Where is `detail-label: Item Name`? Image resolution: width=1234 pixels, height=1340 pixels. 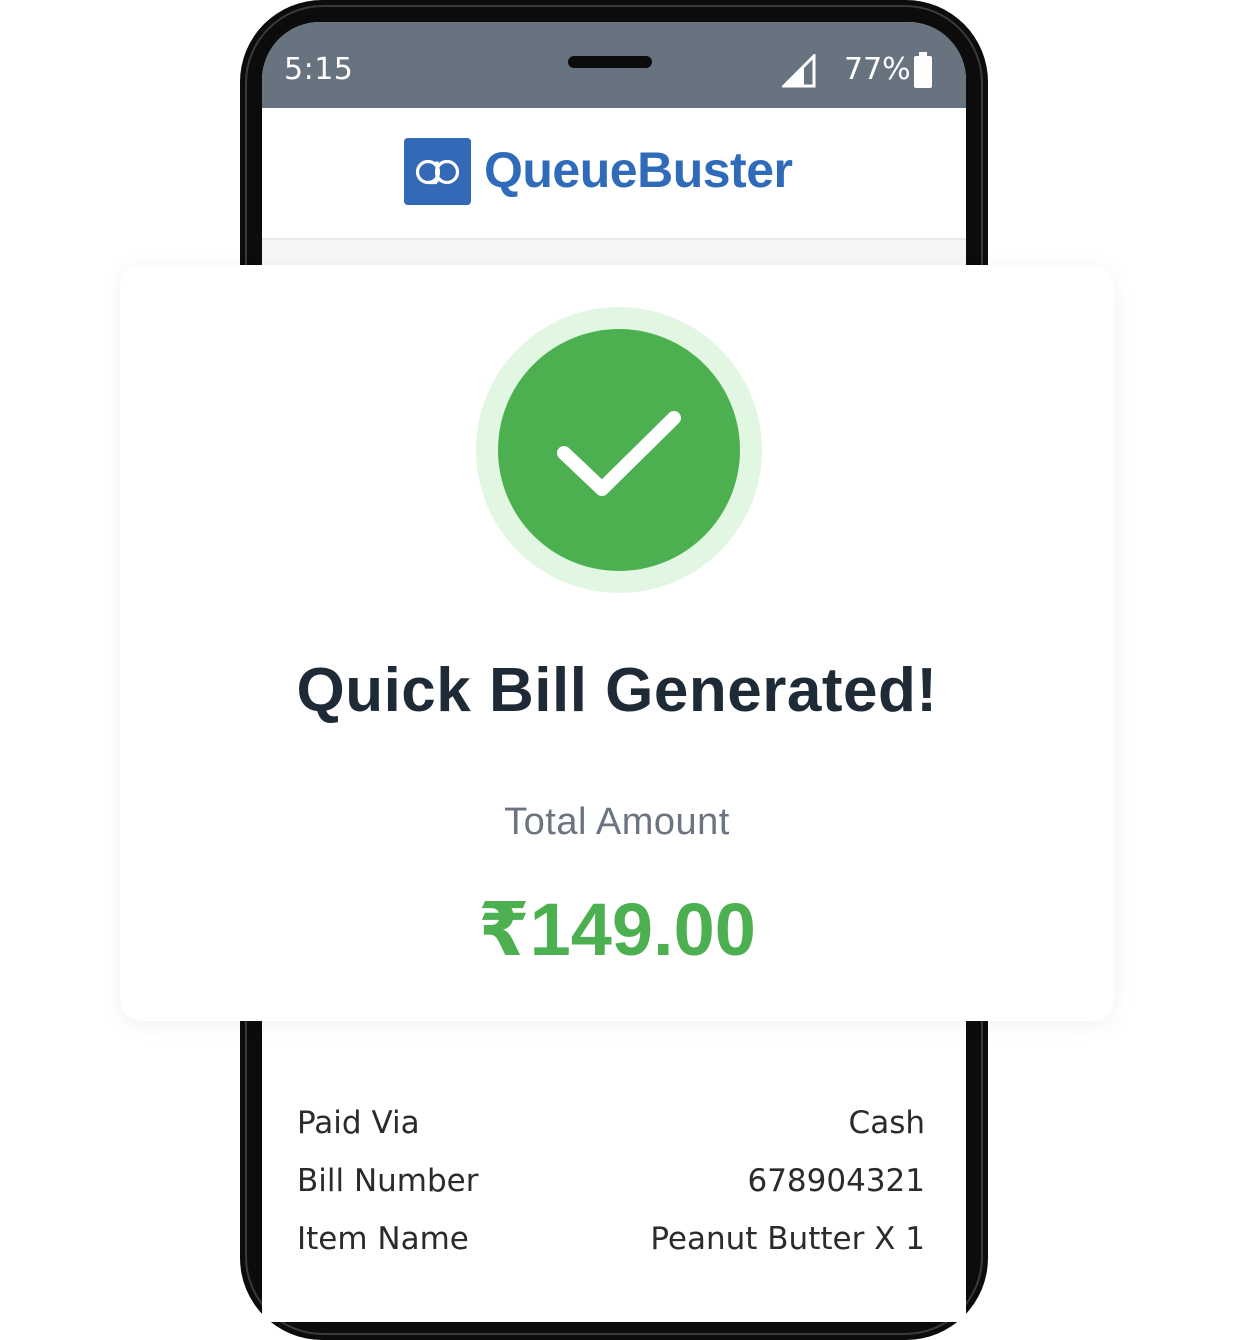 detail-label: Item Name is located at coordinates (383, 1239).